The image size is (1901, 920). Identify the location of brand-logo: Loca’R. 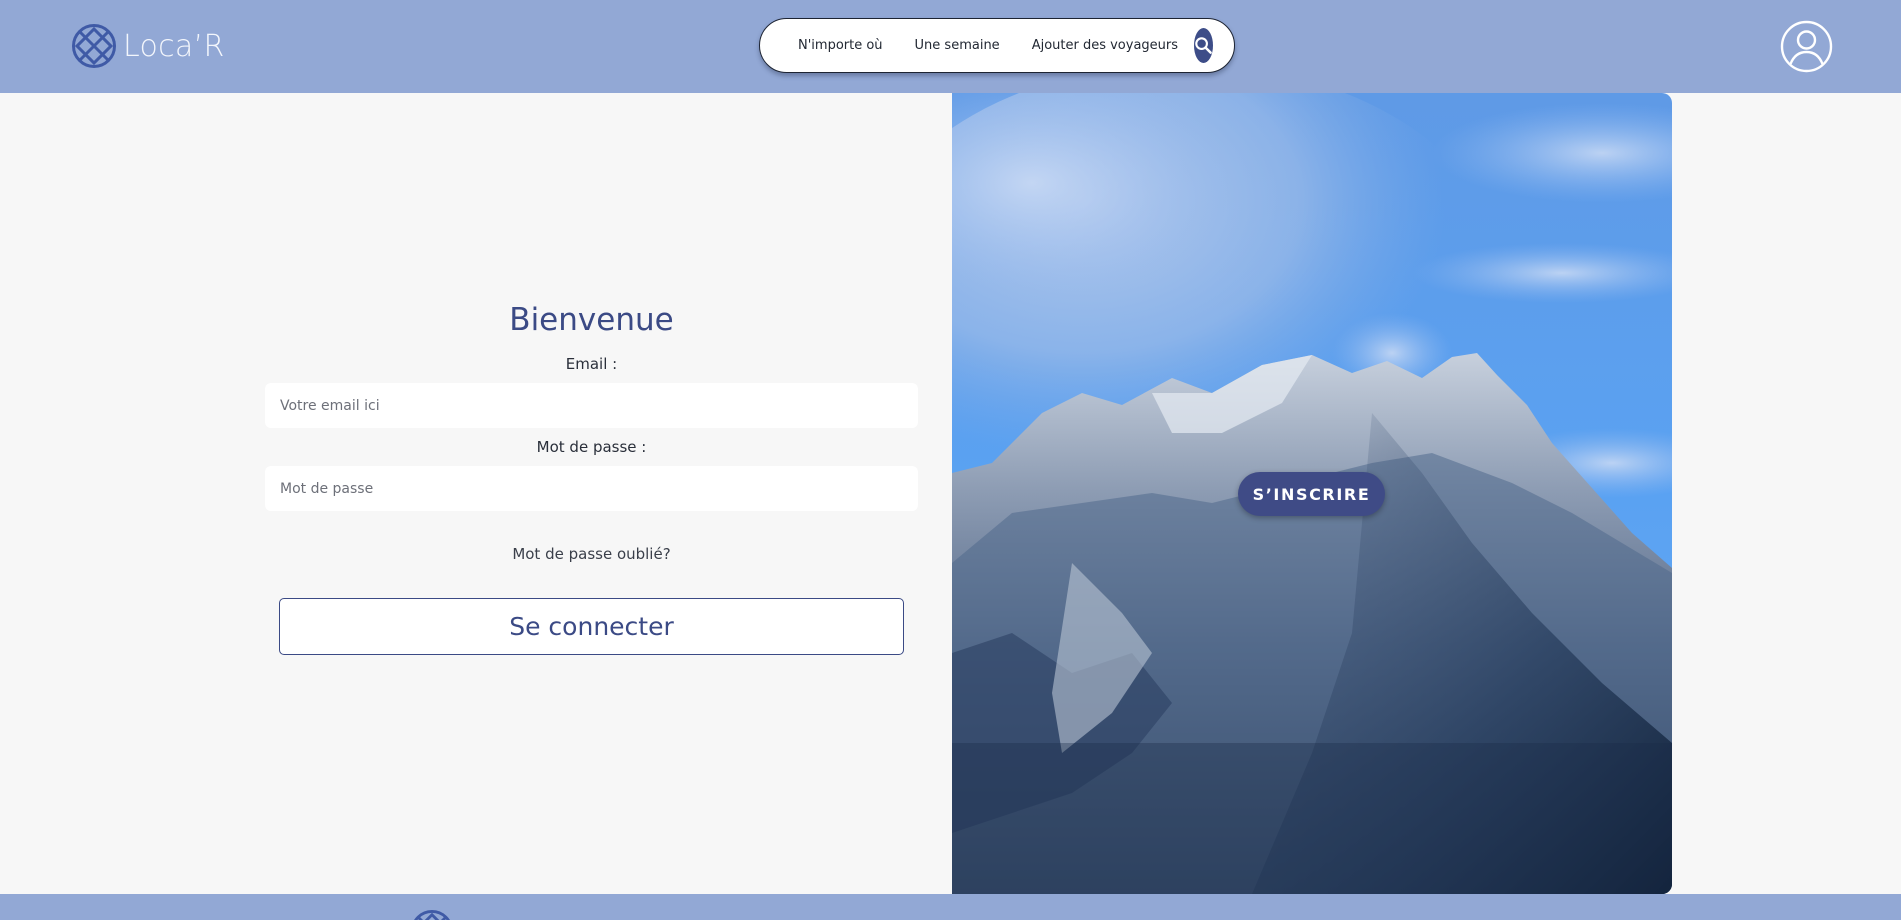
(148, 46).